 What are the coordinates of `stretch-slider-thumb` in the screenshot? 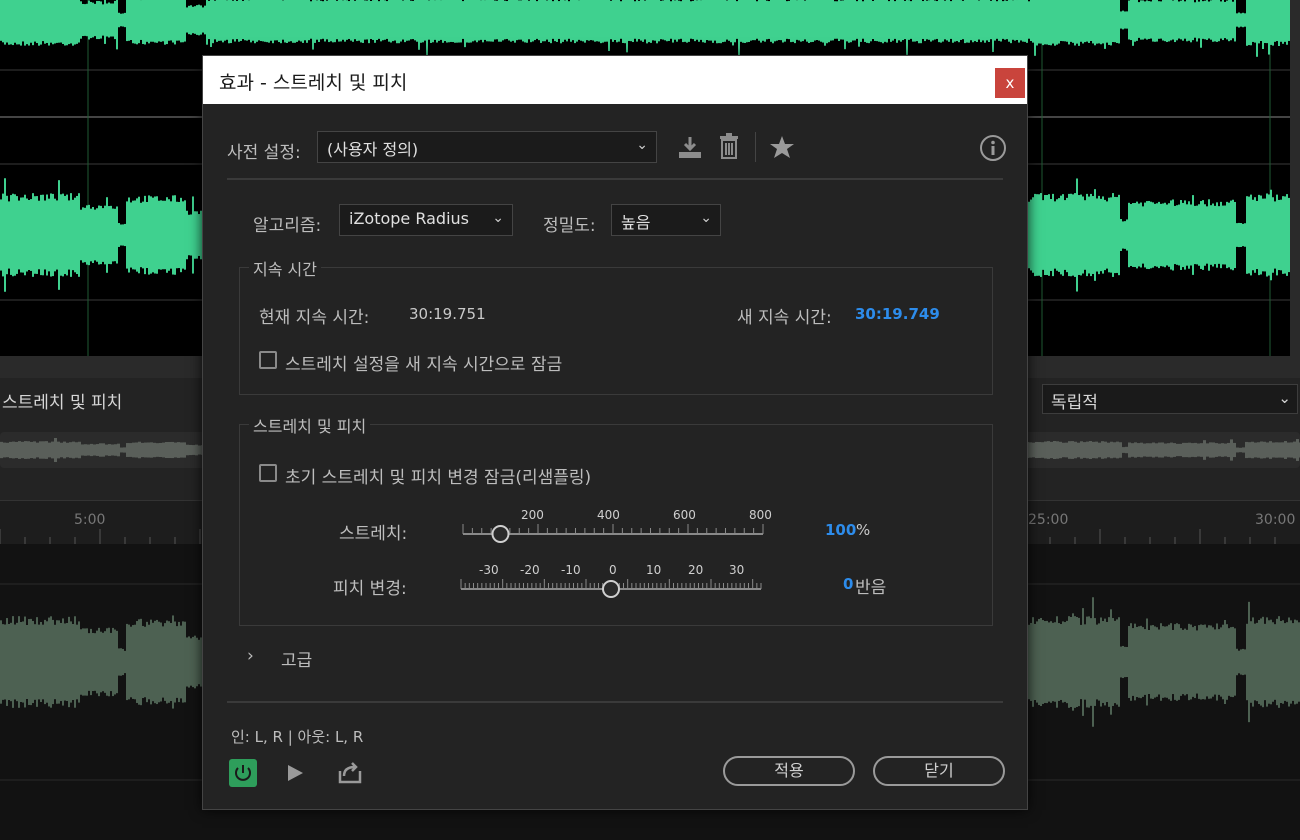 It's located at (500, 534).